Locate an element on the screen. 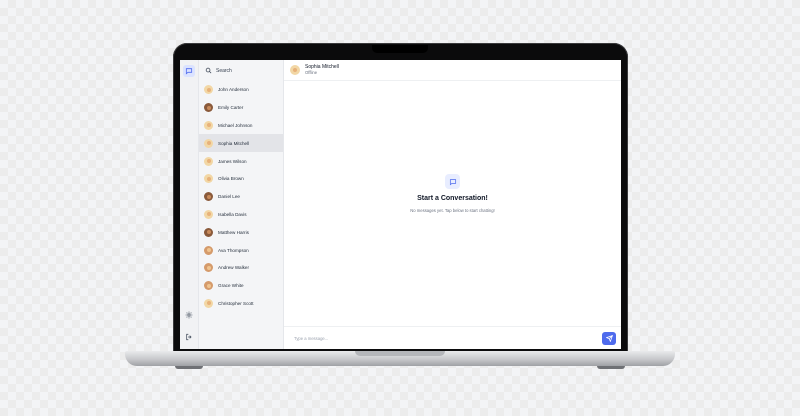 The width and height of the screenshot is (800, 416). contact-name: Isabella Davis is located at coordinates (232, 214).